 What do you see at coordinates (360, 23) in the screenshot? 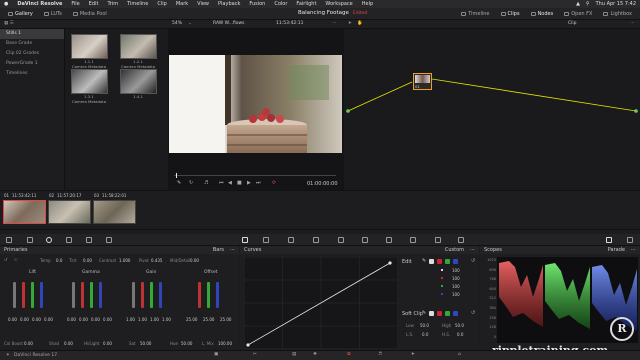
I see `hand-tool-icon: ✋` at bounding box center [360, 23].